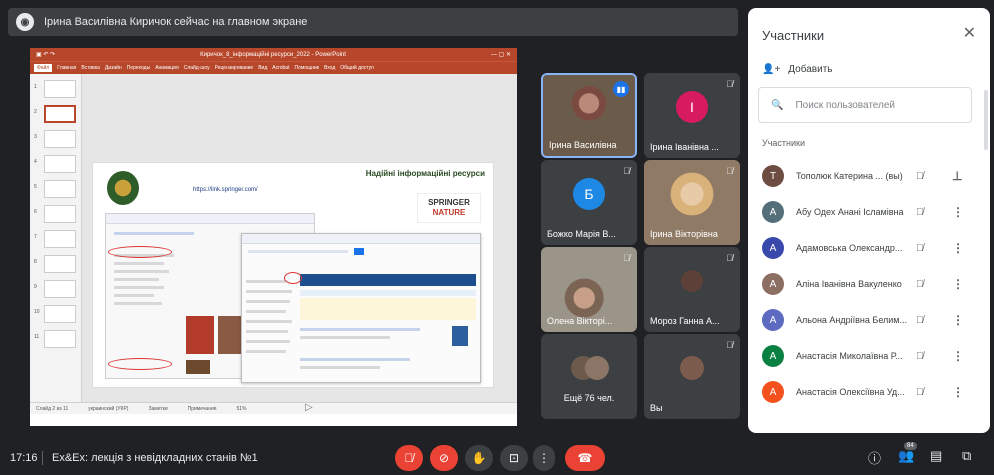  I want to click on participant-row: A Альона Андріївна Белим... 🎙̸ ⋮, so click(869, 320).